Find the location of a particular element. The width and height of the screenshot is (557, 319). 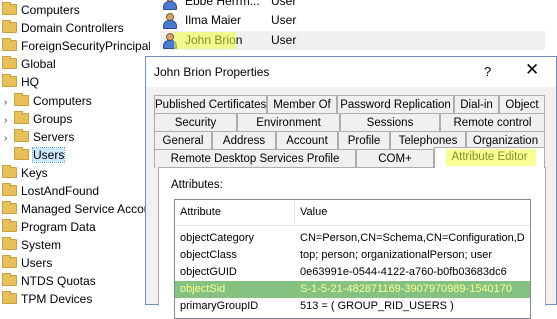

attribute-value: S-1-5-21-482871169-3907970989-1540170 is located at coordinates (406, 289).